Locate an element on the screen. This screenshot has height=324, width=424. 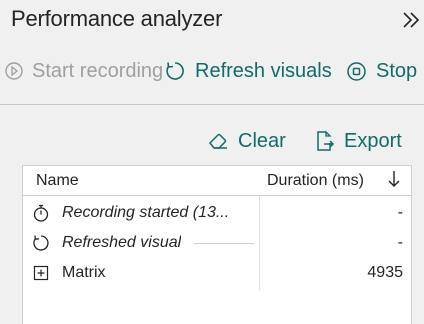
stop-icon is located at coordinates (356, 71).